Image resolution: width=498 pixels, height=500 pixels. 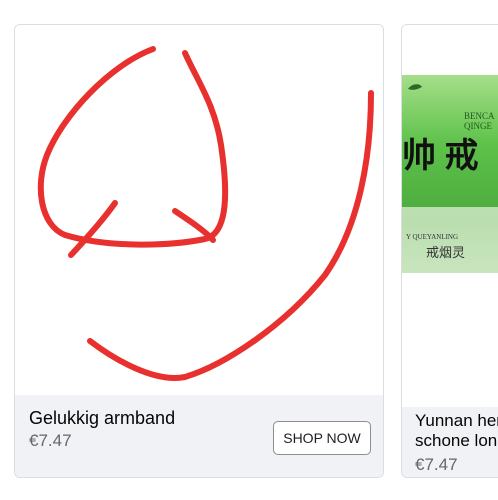 What do you see at coordinates (432, 237) in the screenshot?
I see `package-small-line: Y QUEYANLING` at bounding box center [432, 237].